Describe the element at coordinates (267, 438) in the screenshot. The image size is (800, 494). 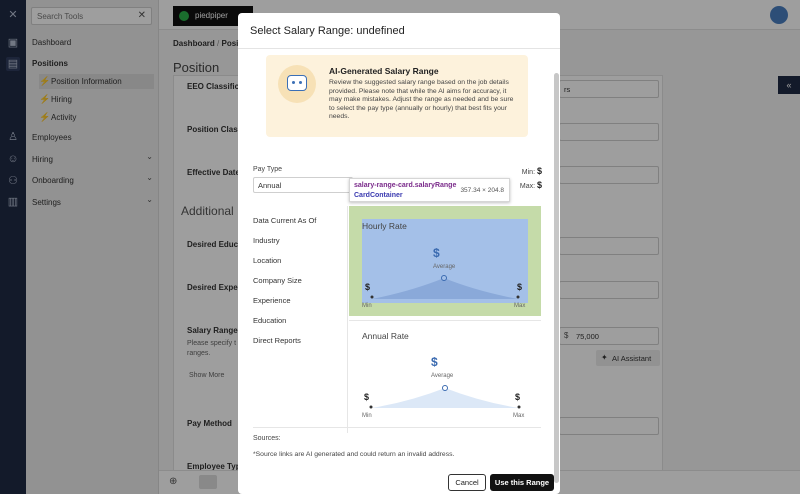
I see `sources-label: Sources:` at that location.